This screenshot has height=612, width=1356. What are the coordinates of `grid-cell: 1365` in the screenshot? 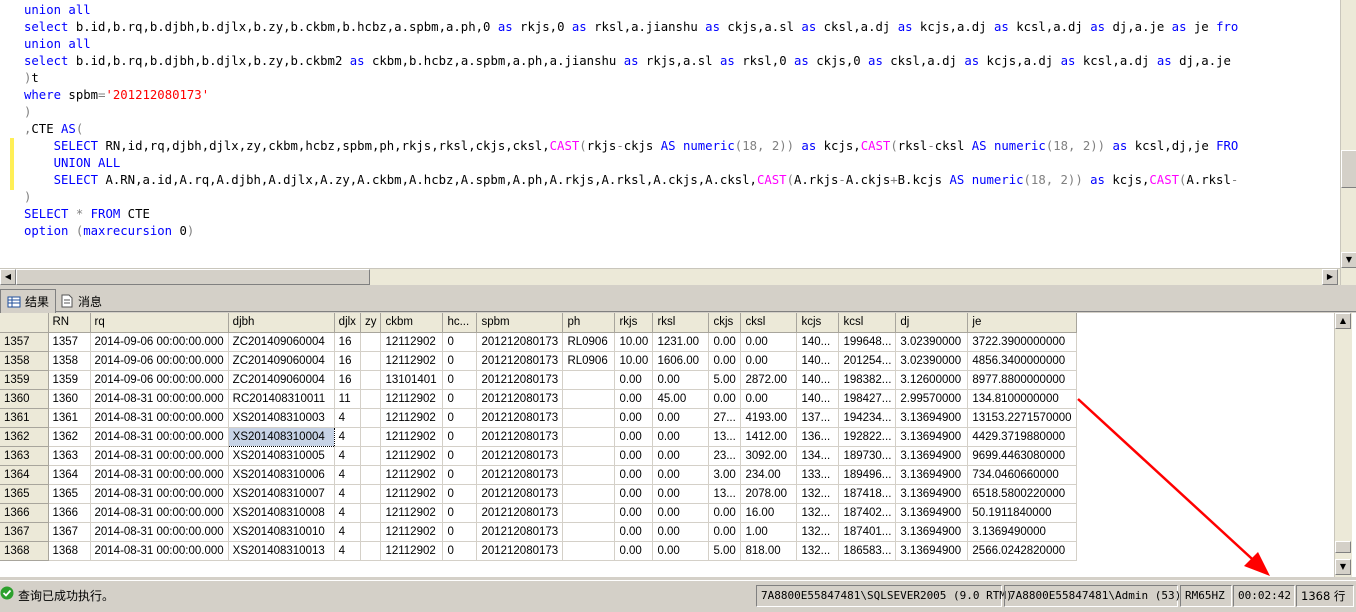 It's located at (69, 494).